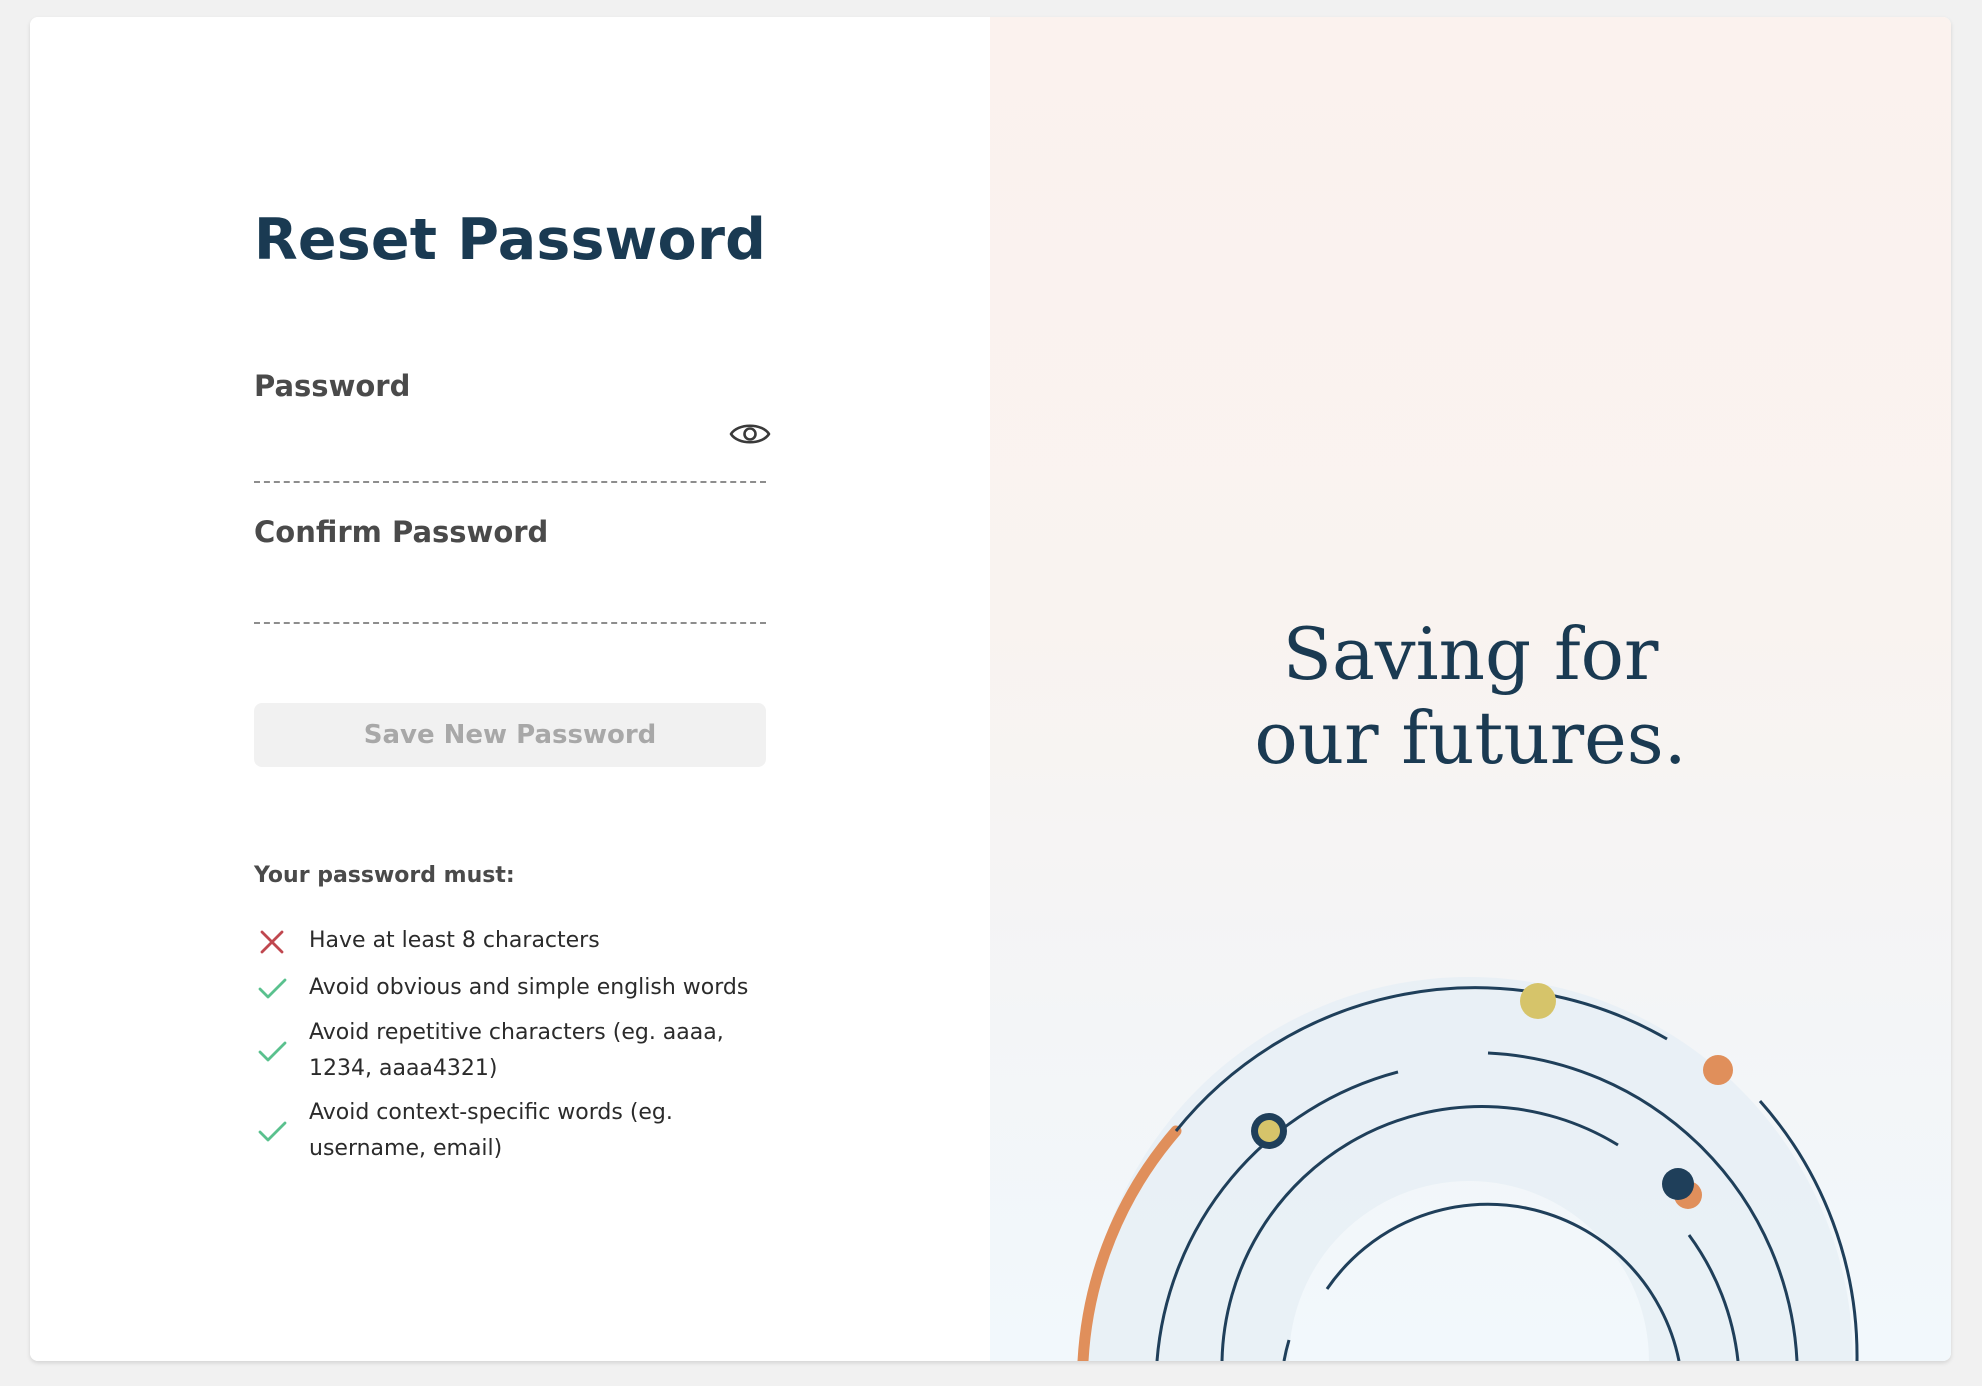 Image resolution: width=1982 pixels, height=1386 pixels. Describe the element at coordinates (332, 386) in the screenshot. I see `password-label: Password` at that location.